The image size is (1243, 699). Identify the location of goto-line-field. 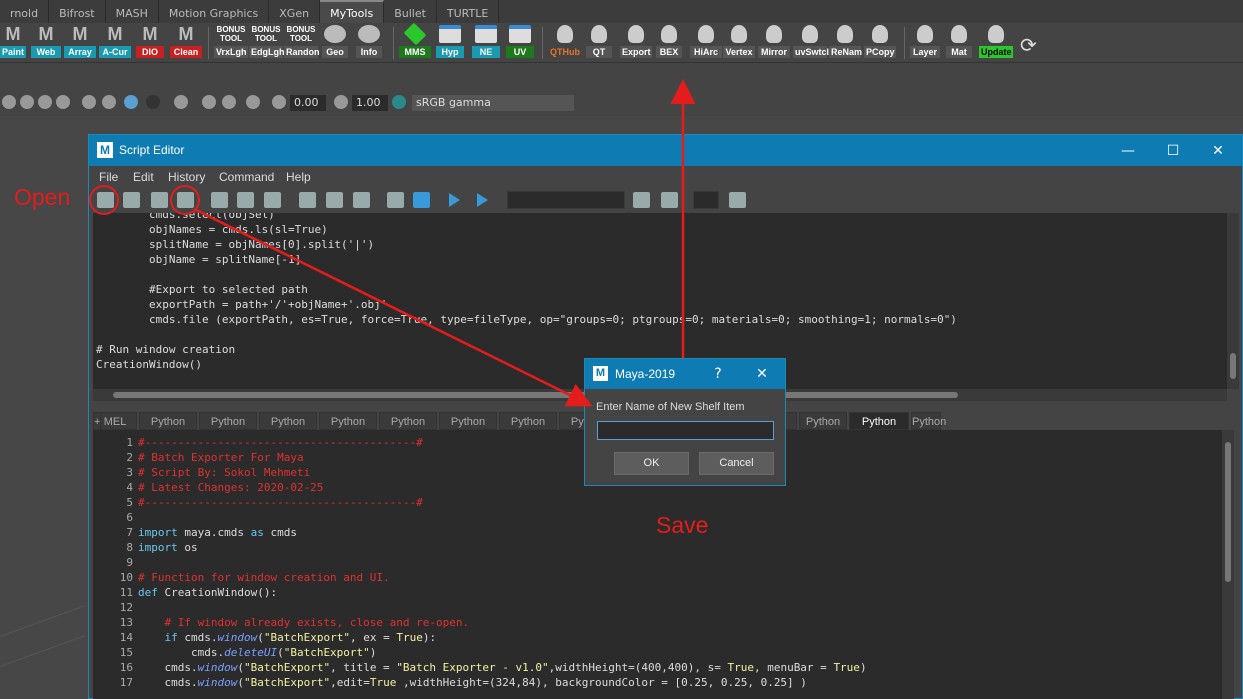
(706, 200).